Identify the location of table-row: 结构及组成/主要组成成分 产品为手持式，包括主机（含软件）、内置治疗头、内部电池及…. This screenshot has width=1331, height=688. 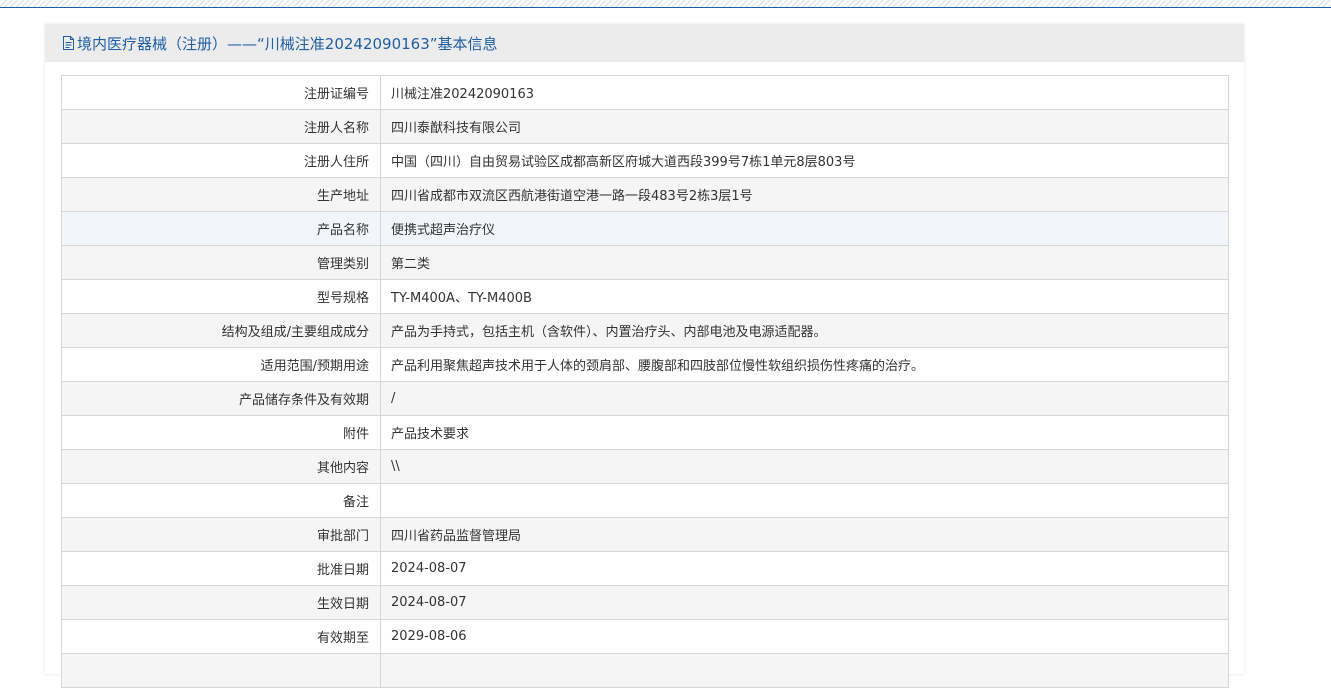
(645, 330).